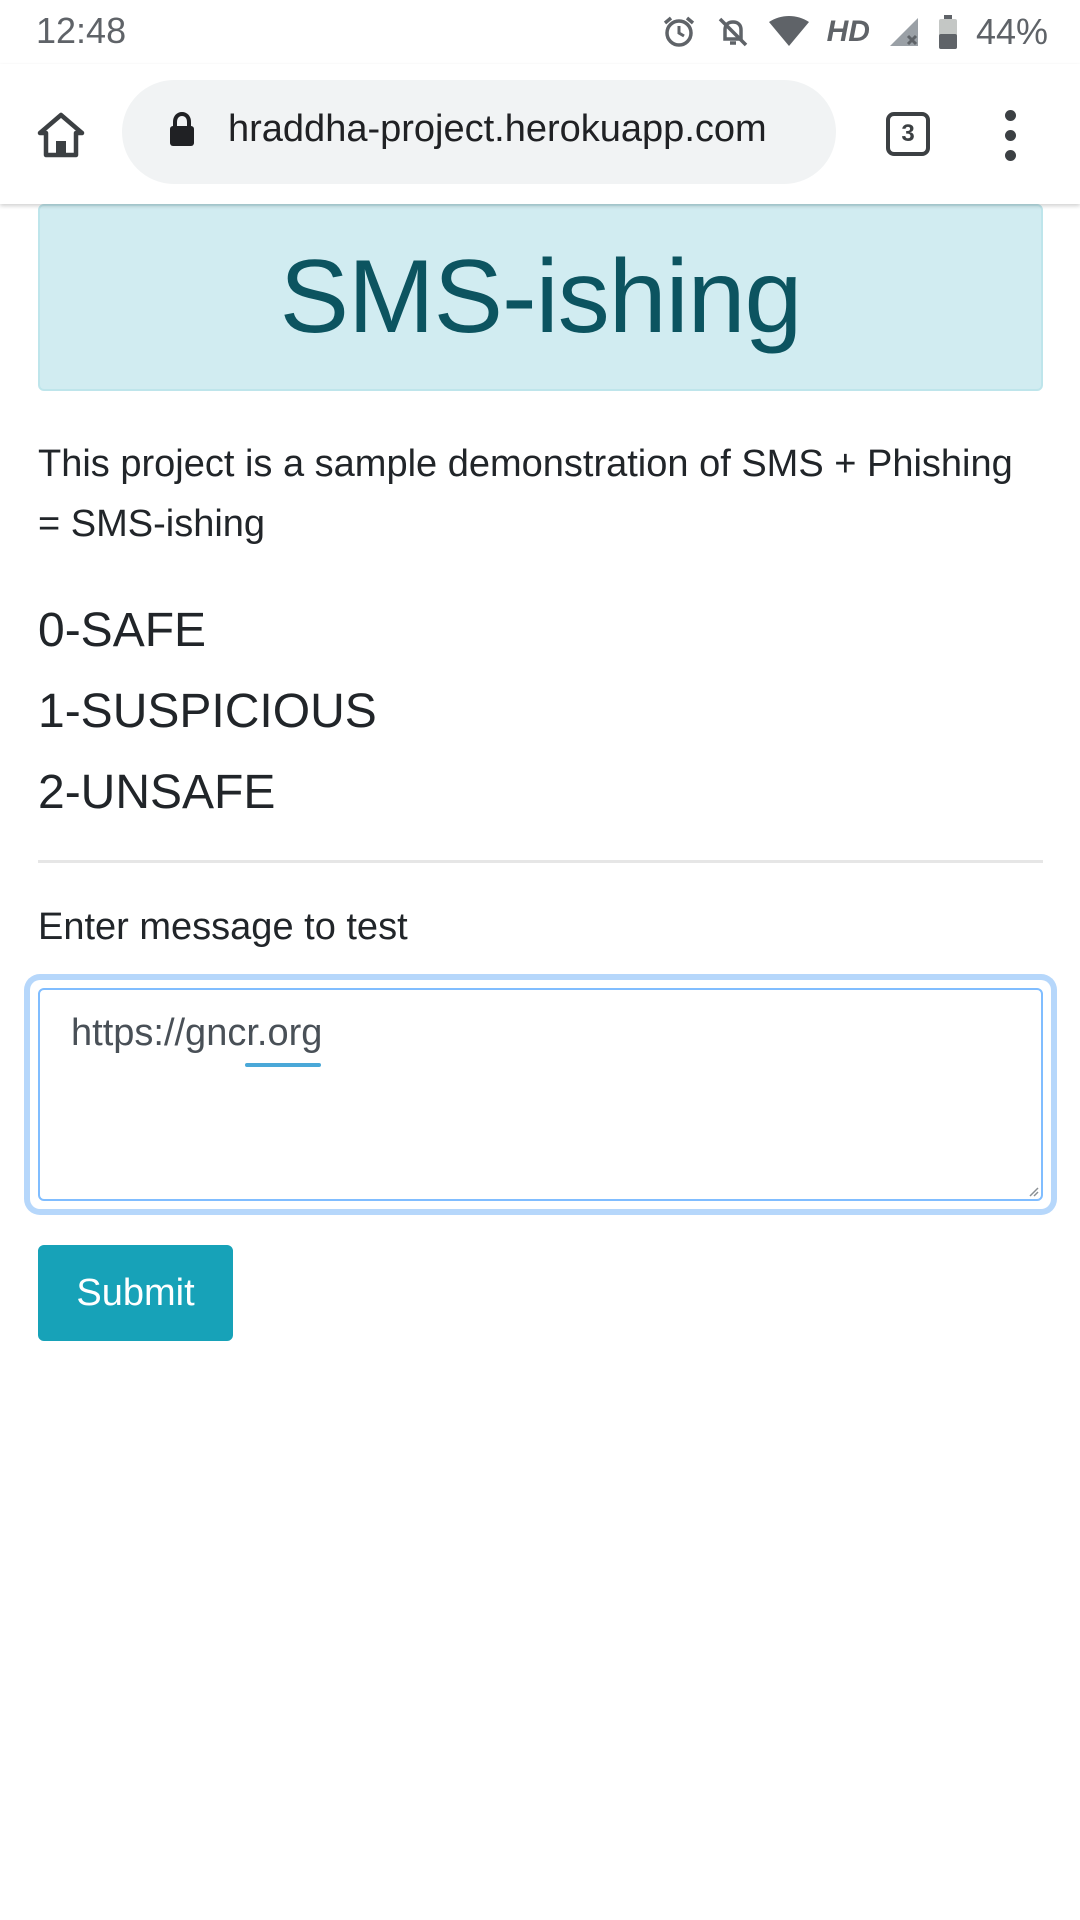 The height and width of the screenshot is (1920, 1080). What do you see at coordinates (1011, 31) in the screenshot?
I see `battery-level: 44%` at bounding box center [1011, 31].